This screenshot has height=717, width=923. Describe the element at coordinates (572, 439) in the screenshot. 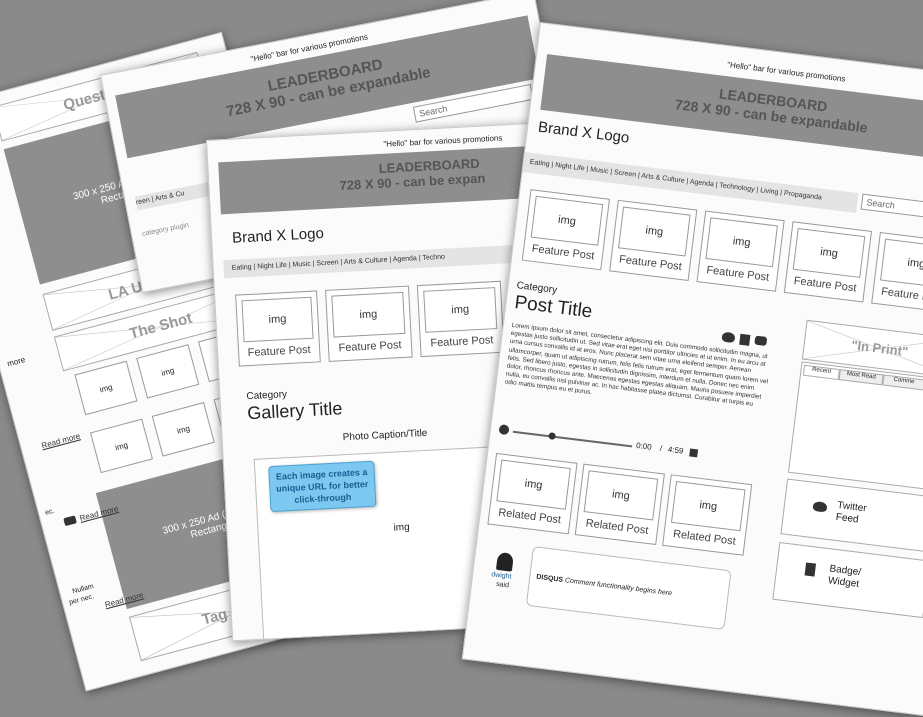

I see `audio-track` at that location.